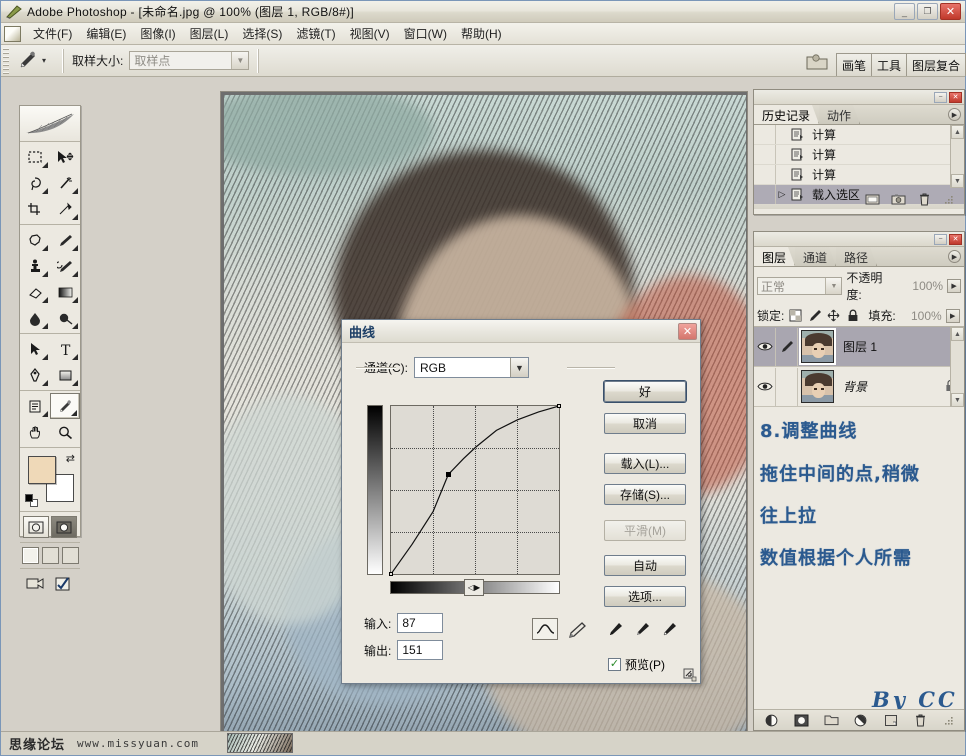 The height and width of the screenshot is (756, 966). I want to click on curves-dialog-resize-grip, so click(690, 675).